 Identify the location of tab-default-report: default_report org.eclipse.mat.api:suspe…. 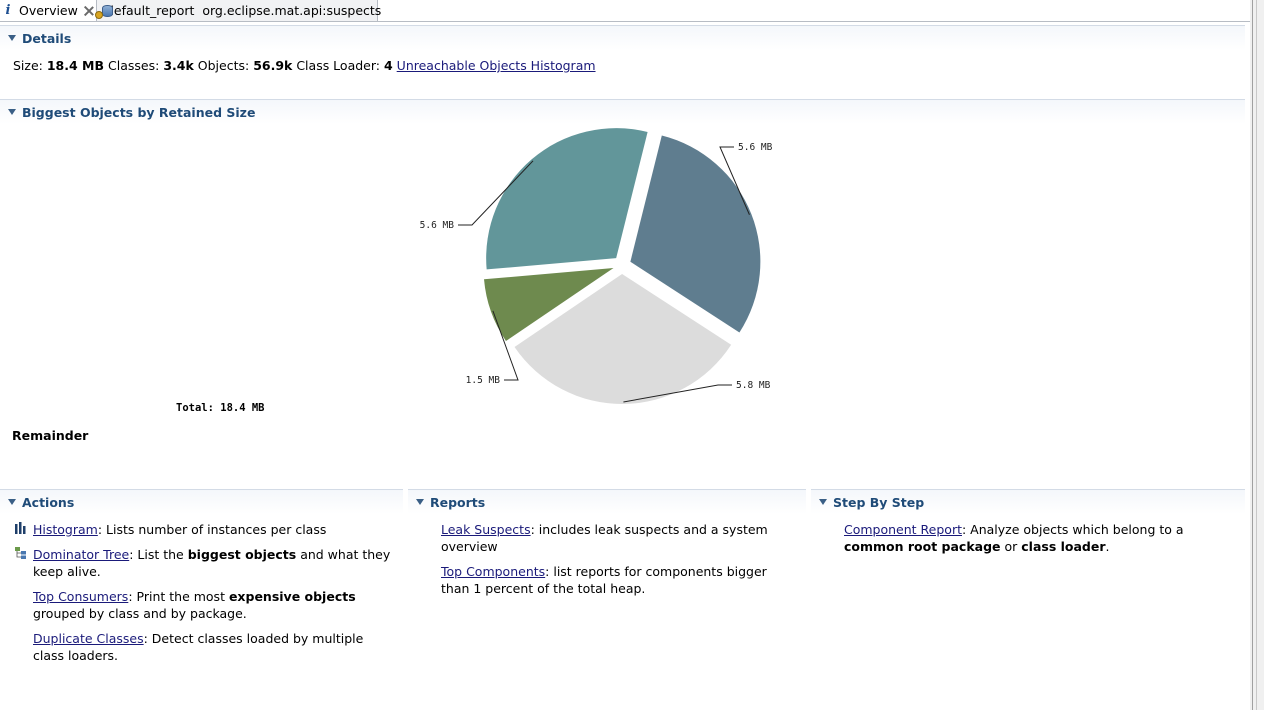
(238, 10).